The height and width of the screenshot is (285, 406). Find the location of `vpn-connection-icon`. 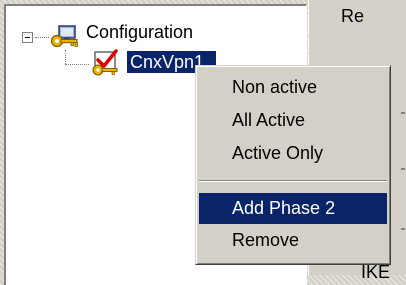

vpn-connection-icon is located at coordinates (105, 62).